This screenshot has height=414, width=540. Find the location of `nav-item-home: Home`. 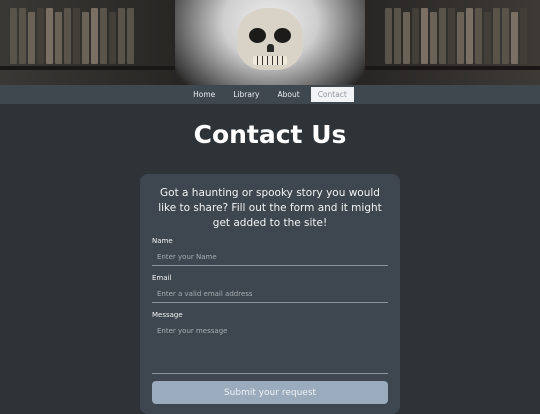

nav-item-home: Home is located at coordinates (204, 94).